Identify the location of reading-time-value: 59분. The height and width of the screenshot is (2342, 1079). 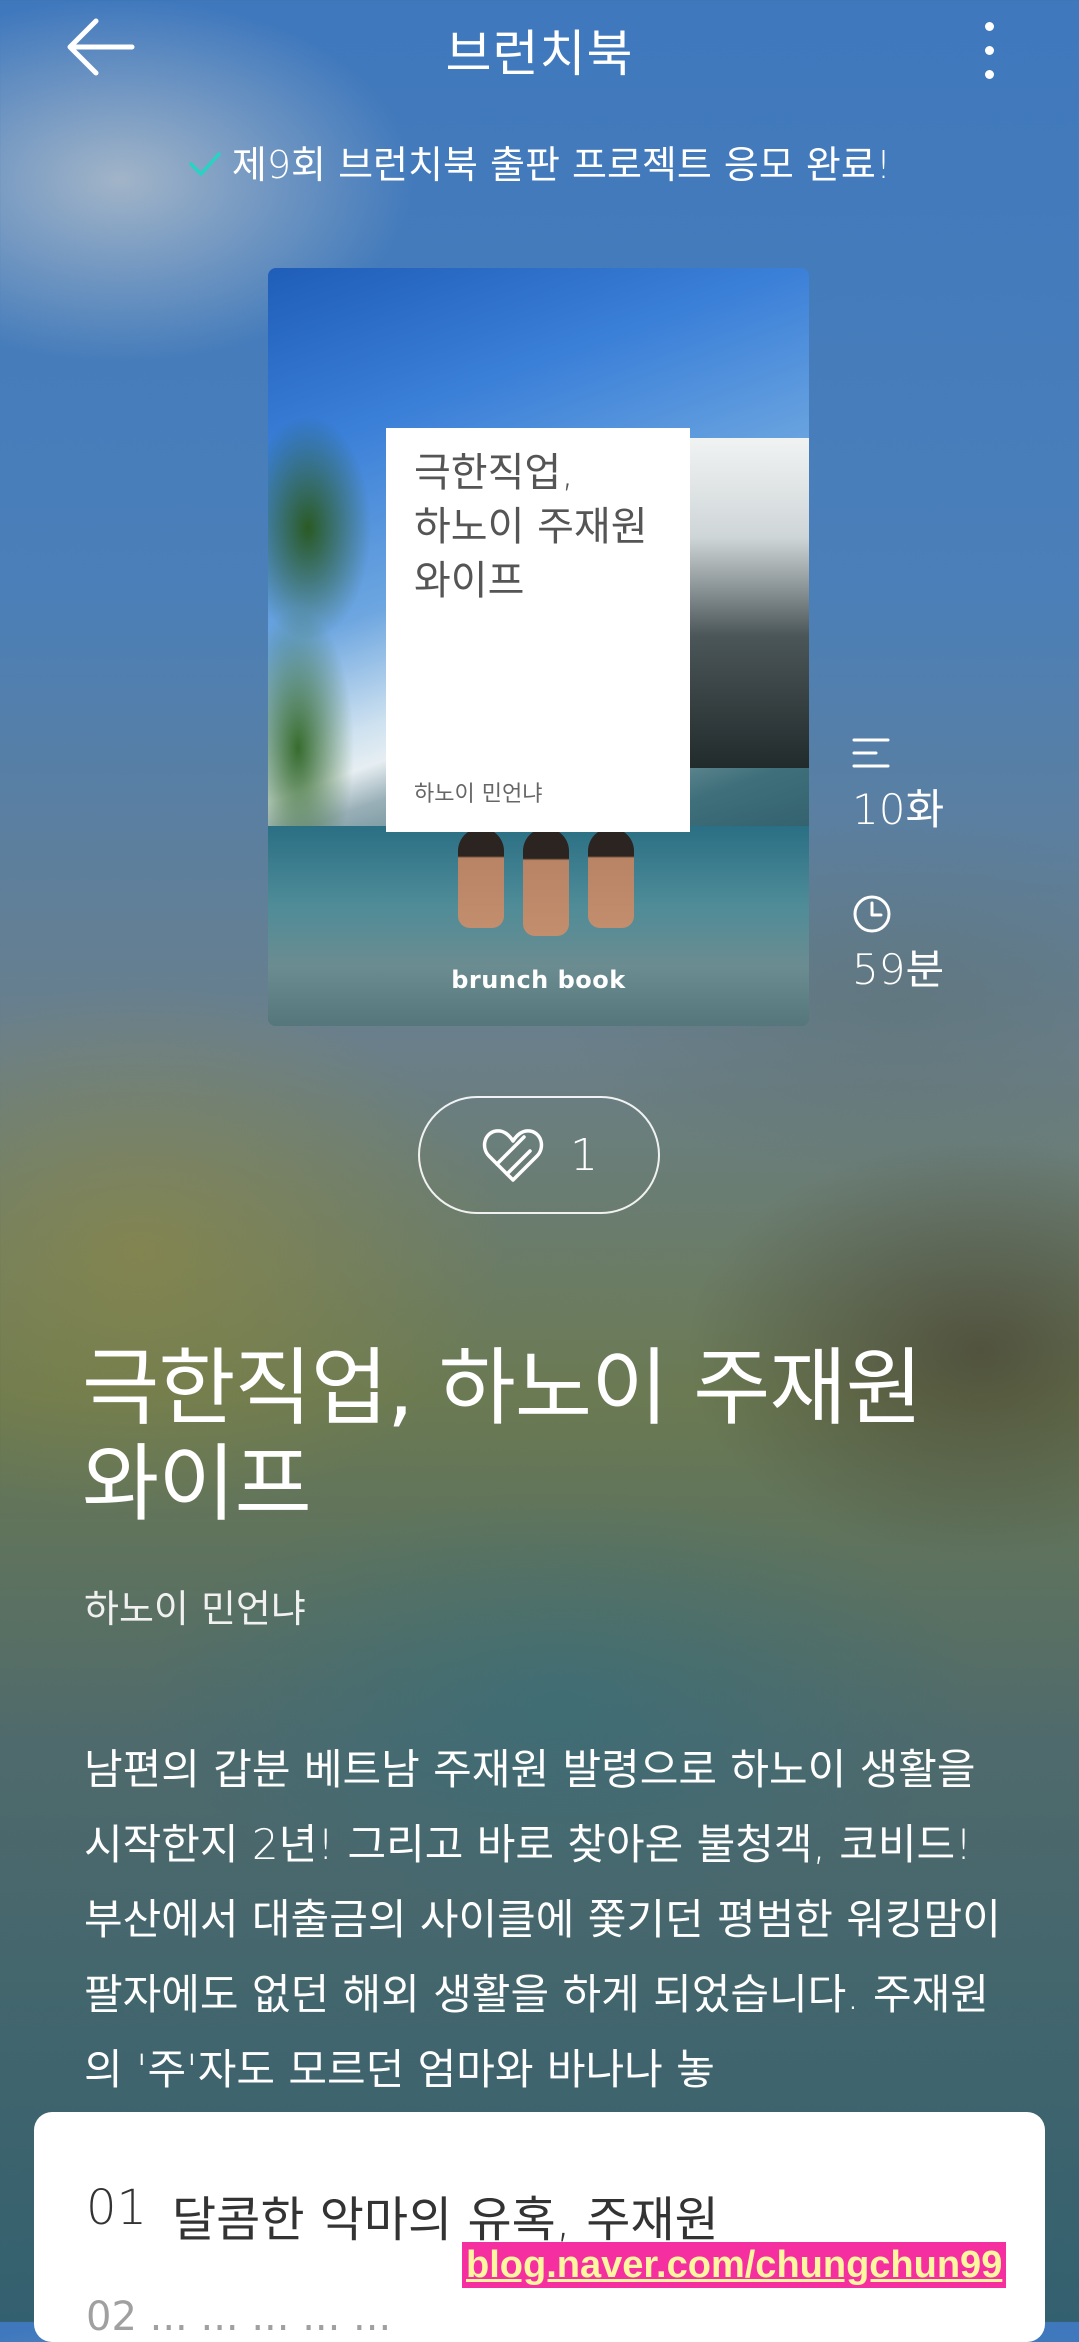
(898, 969).